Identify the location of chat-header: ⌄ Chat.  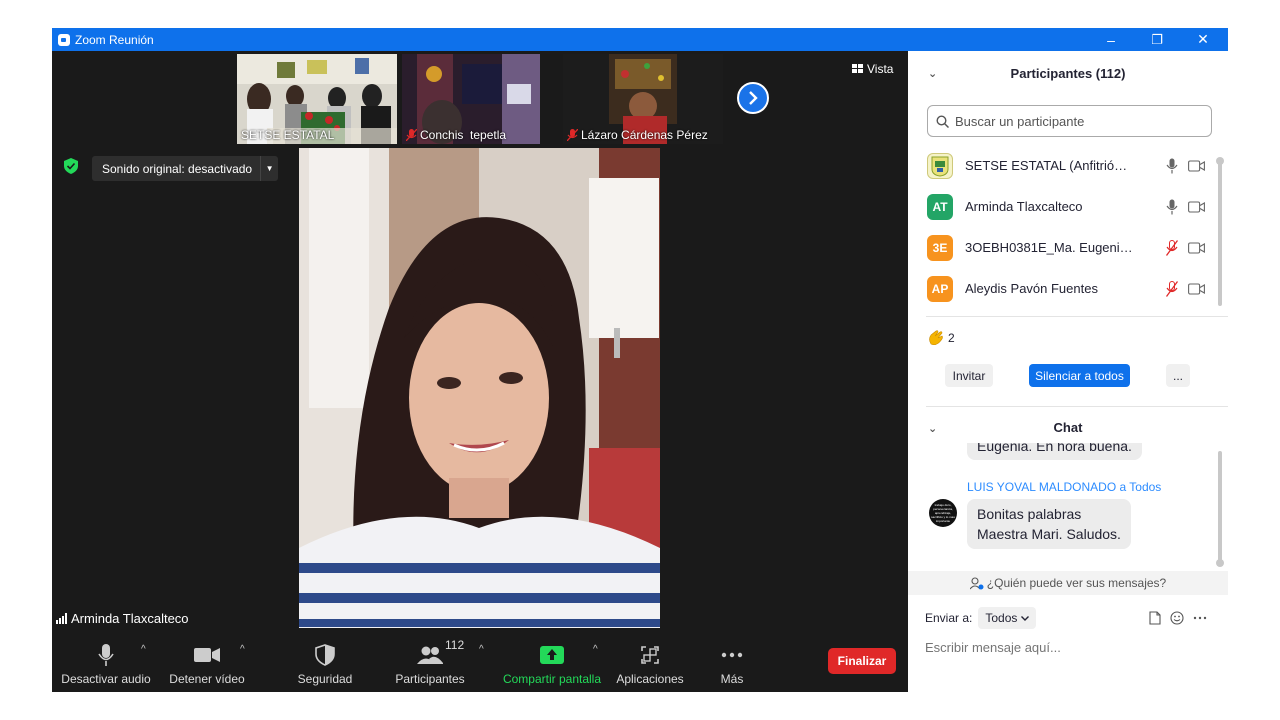
(1005, 427).